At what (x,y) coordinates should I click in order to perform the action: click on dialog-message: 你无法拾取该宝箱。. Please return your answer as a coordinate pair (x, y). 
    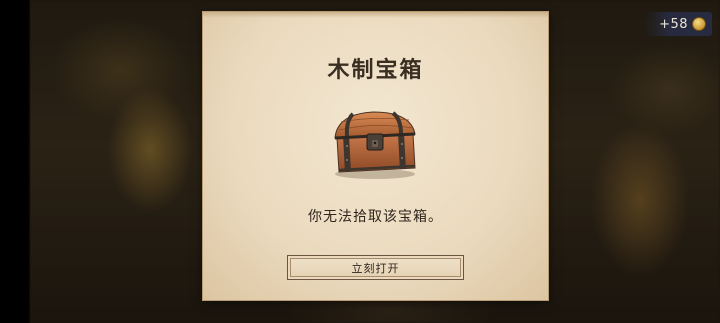
    Looking at the image, I should click on (375, 217).